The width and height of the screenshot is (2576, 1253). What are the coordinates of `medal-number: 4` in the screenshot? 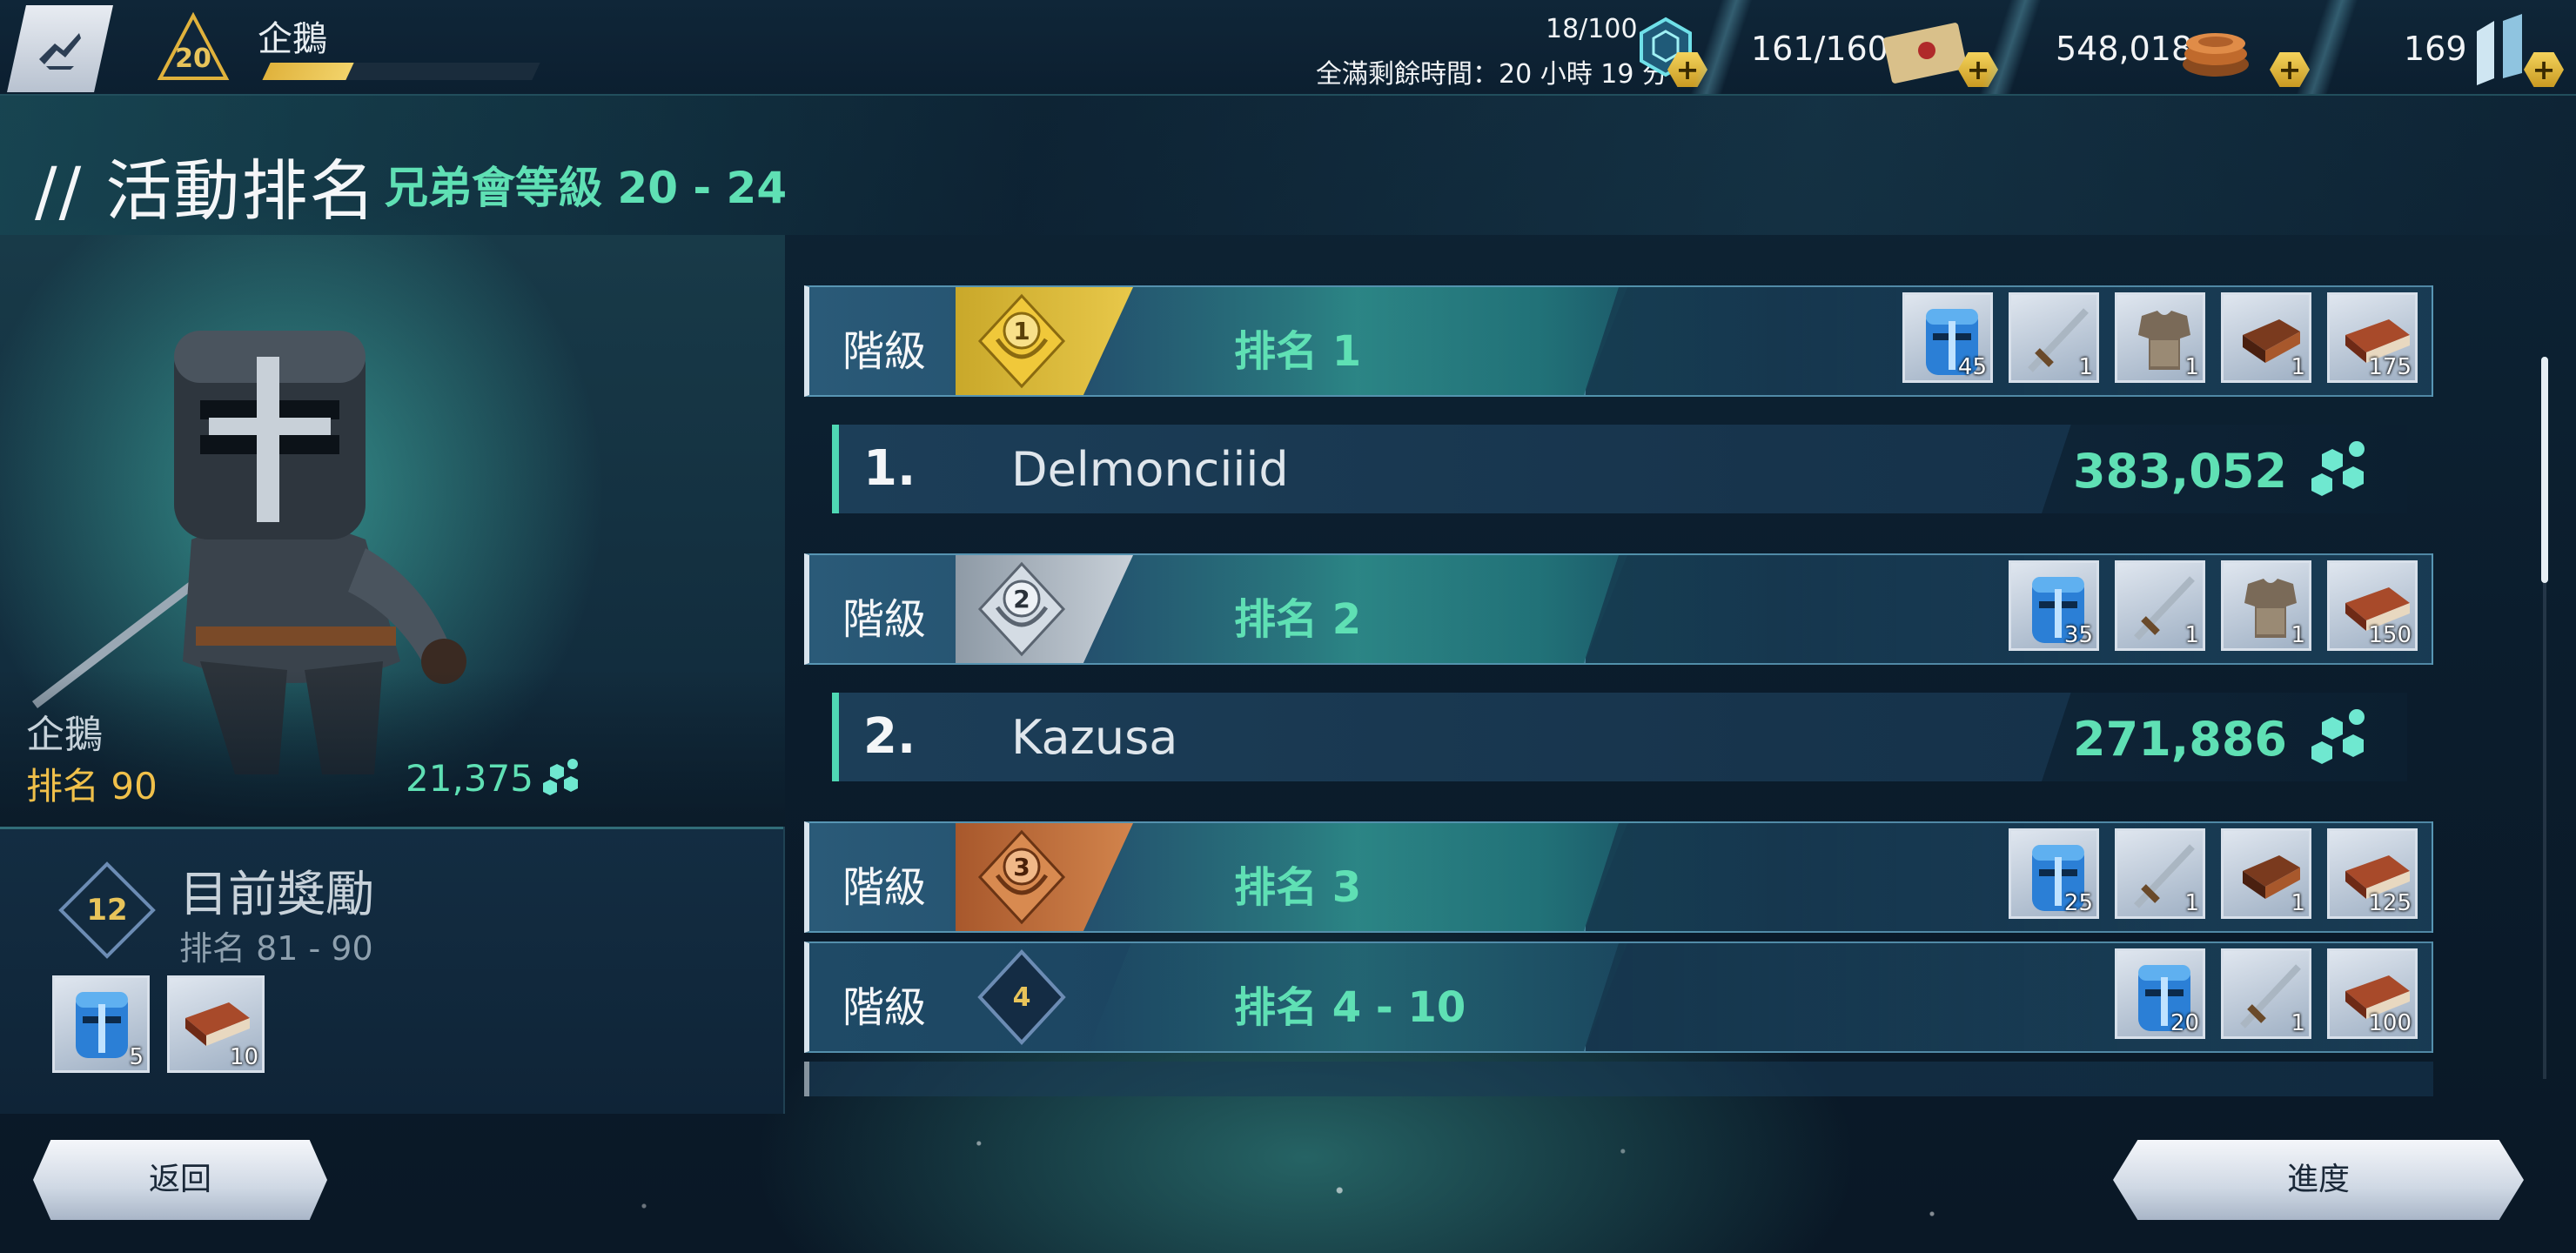 It's located at (1022, 997).